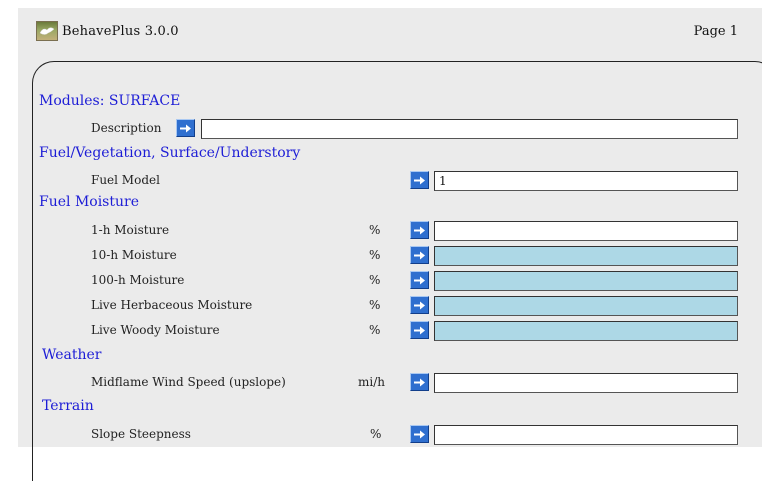 The image size is (762, 481). Describe the element at coordinates (68, 406) in the screenshot. I see `terrain-heading: Terrain` at that location.